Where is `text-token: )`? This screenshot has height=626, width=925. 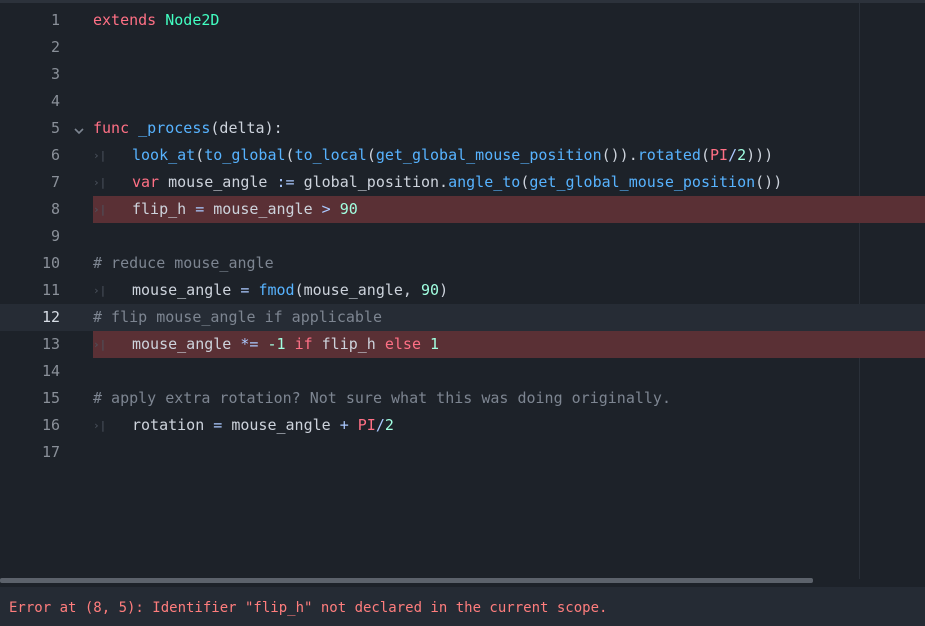
text-token: ) is located at coordinates (444, 290).